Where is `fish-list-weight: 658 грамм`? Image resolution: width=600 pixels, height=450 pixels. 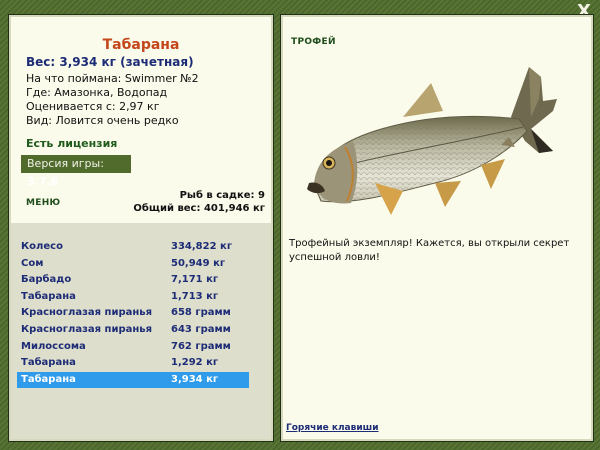
fish-list-weight: 658 грамм is located at coordinates (201, 313).